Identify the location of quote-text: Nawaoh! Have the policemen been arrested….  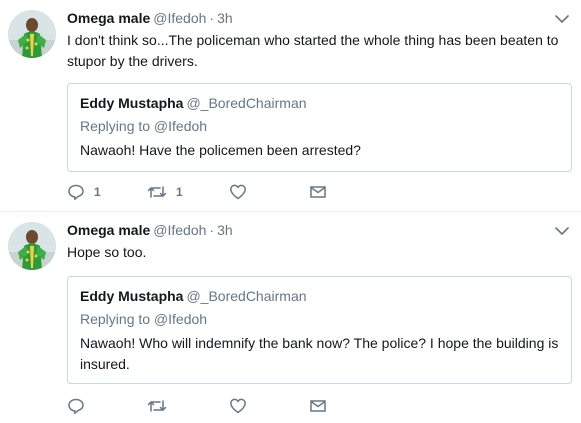
(220, 150).